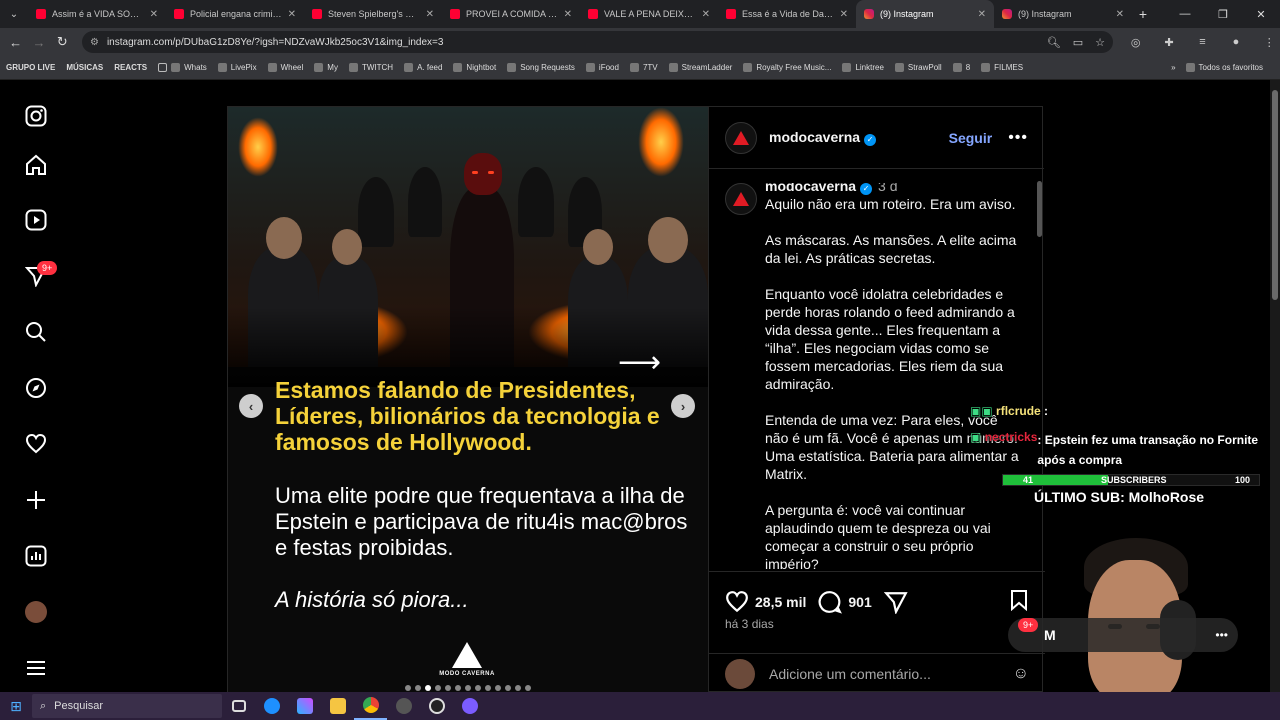 The height and width of the screenshot is (720, 1280). Describe the element at coordinates (971, 138) in the screenshot. I see `follow-button: Seguir` at that location.